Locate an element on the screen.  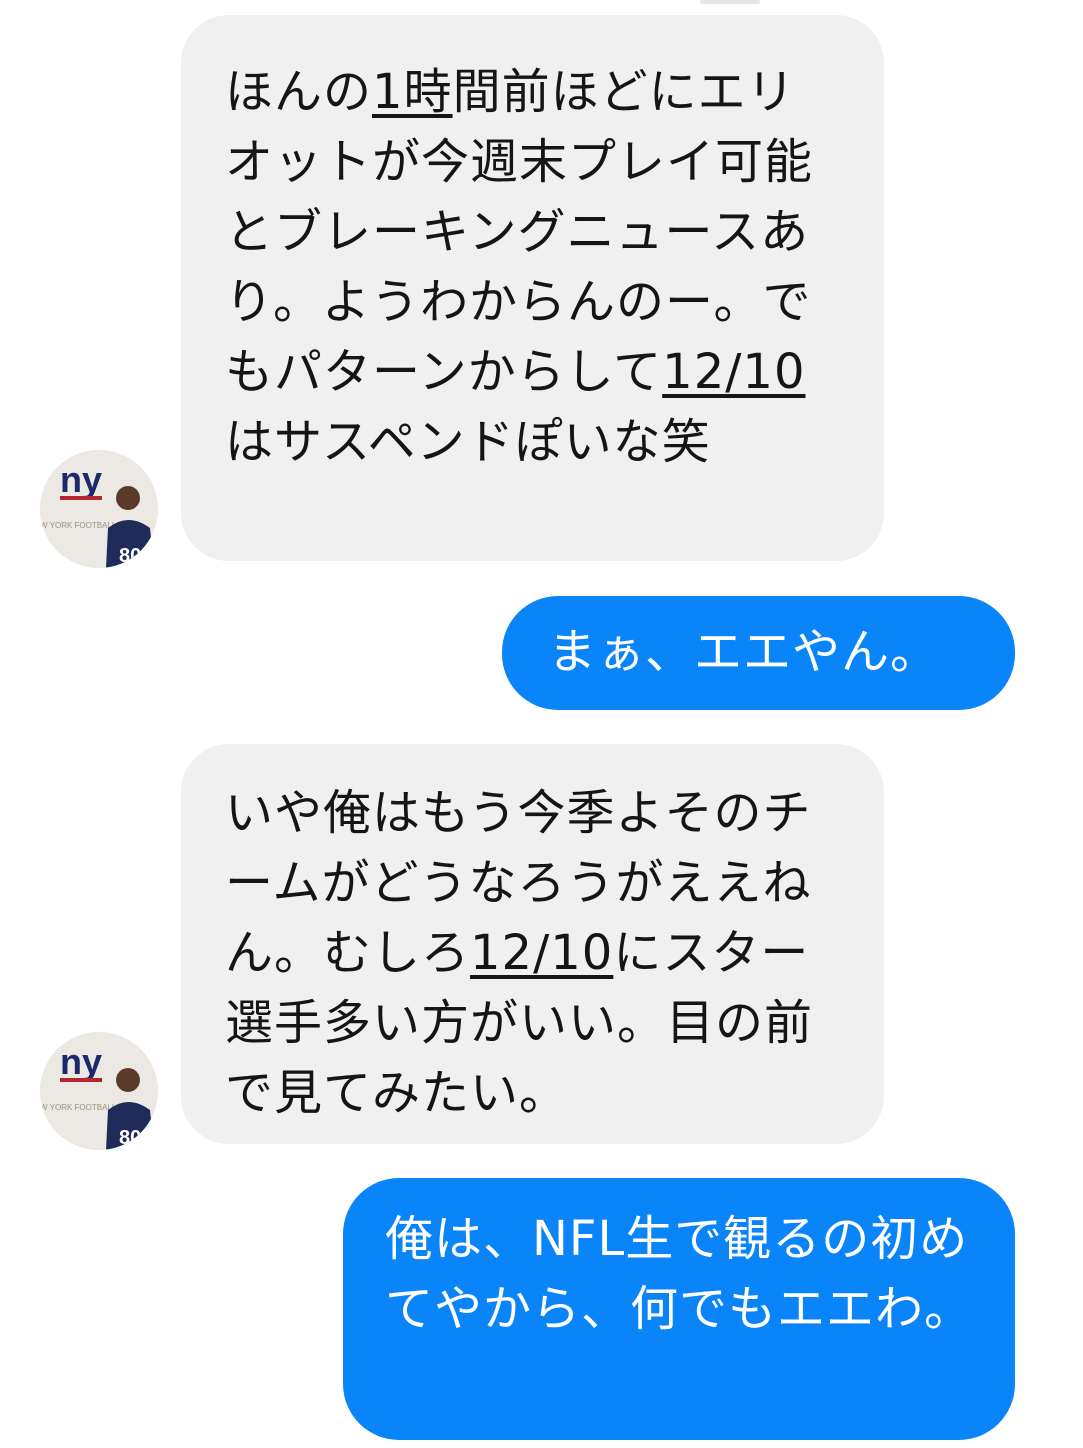
outgoing-message-bubble: 俺は、NFL生で観るの初めてやから、何でもエエわ。 is located at coordinates (679, 1309).